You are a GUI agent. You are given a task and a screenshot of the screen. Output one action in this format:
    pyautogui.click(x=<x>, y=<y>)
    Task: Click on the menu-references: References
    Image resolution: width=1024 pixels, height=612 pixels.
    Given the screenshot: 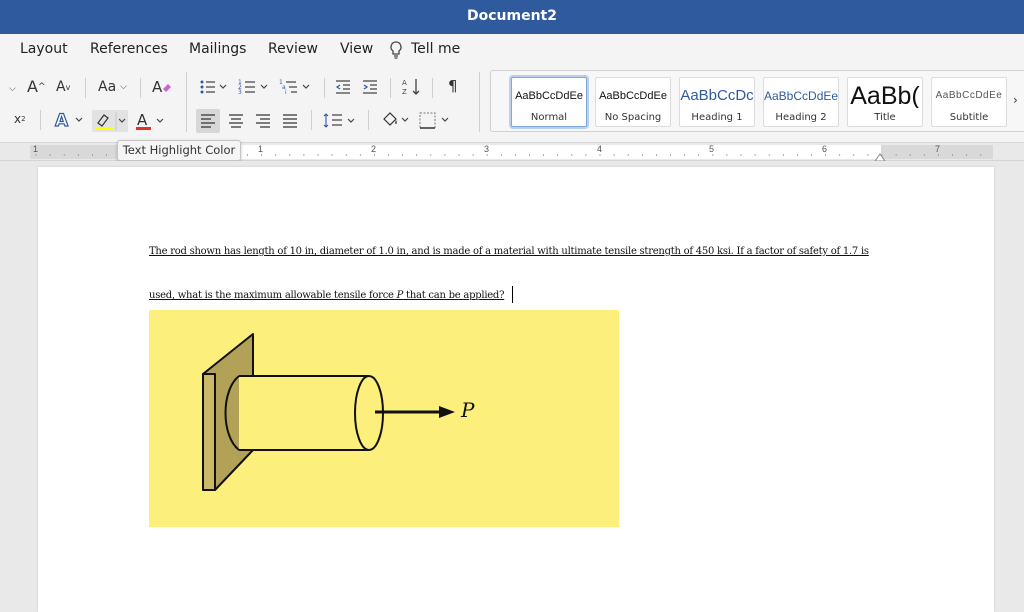 What is the action you would take?
    pyautogui.click(x=129, y=49)
    